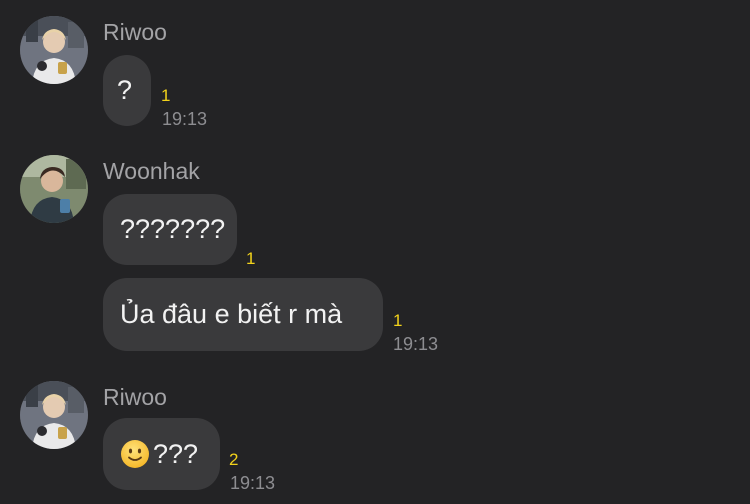 The width and height of the screenshot is (750, 504). I want to click on message-bubble: ???????, so click(170, 229).